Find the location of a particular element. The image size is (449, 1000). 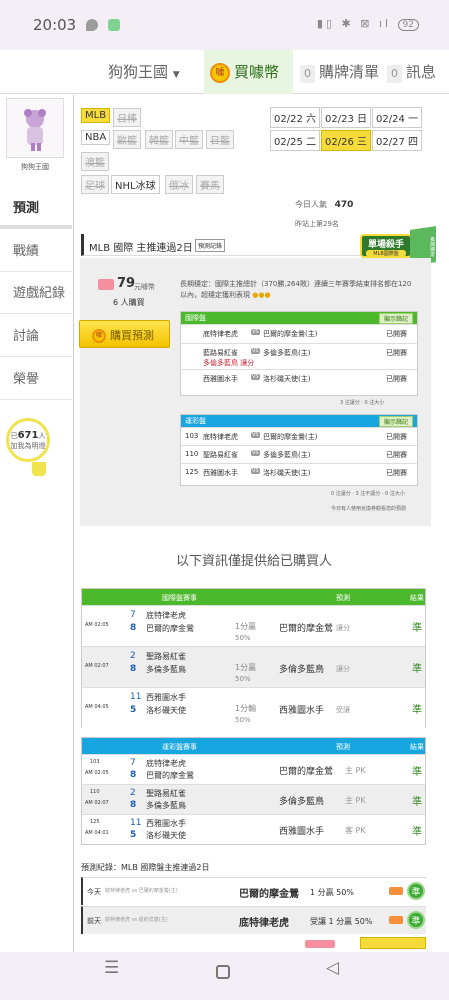

sidebar-item-record: 戰績 is located at coordinates (36, 250).